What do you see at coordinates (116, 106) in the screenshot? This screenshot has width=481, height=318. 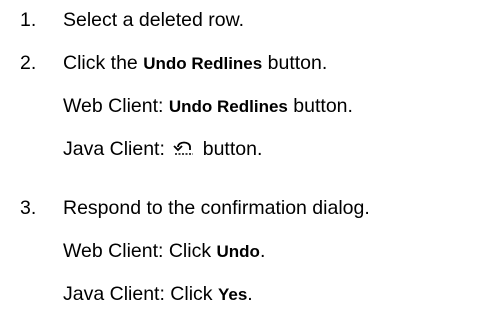 I see `web-client-prefix: Web Client:` at bounding box center [116, 106].